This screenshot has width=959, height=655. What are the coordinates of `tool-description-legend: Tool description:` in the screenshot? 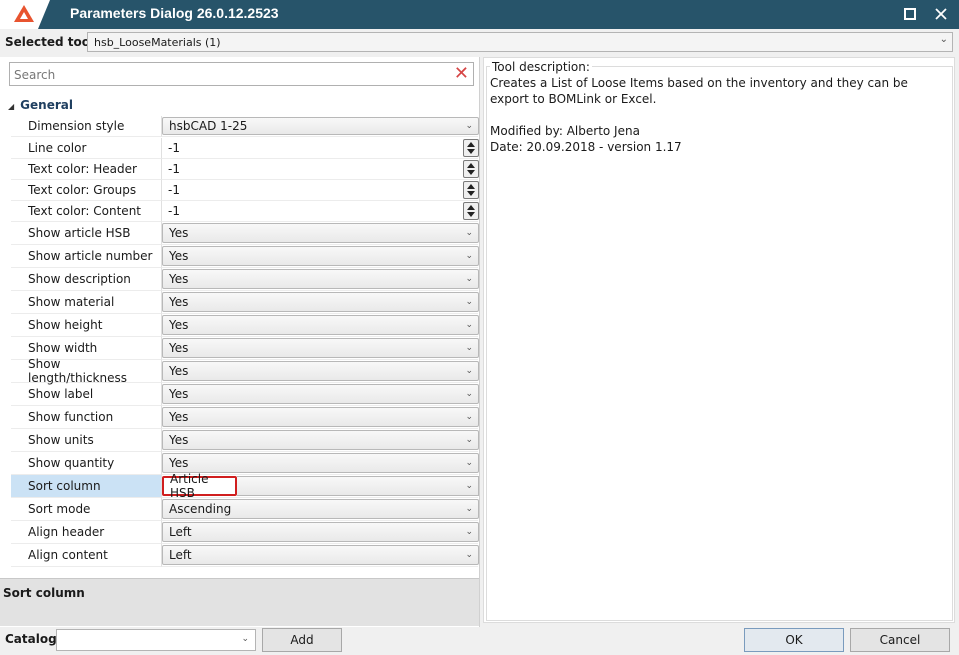 It's located at (541, 67).